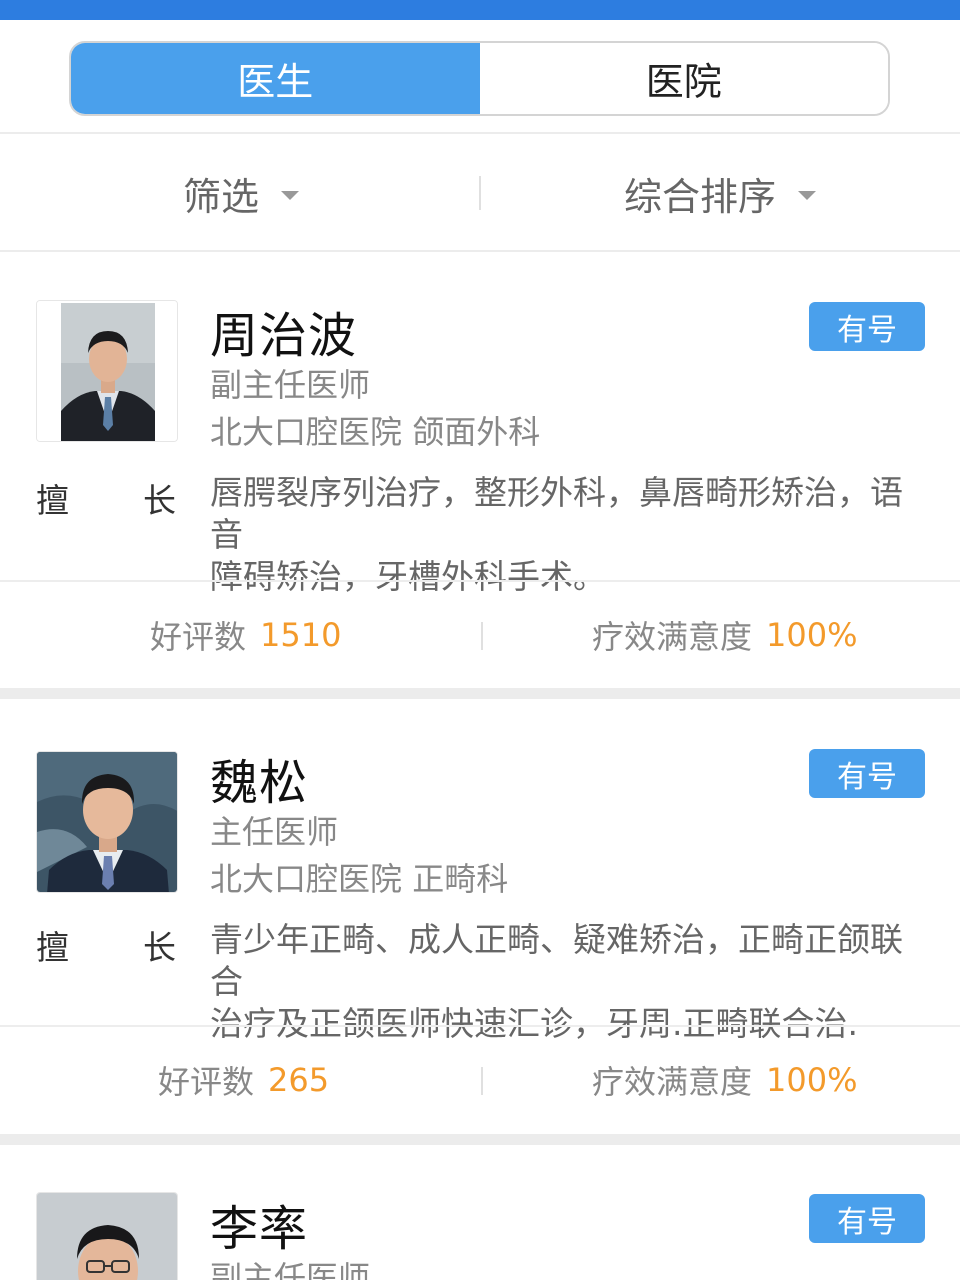 The height and width of the screenshot is (1280, 960). Describe the element at coordinates (683, 78) in the screenshot. I see `tab-hospital: 医院` at that location.